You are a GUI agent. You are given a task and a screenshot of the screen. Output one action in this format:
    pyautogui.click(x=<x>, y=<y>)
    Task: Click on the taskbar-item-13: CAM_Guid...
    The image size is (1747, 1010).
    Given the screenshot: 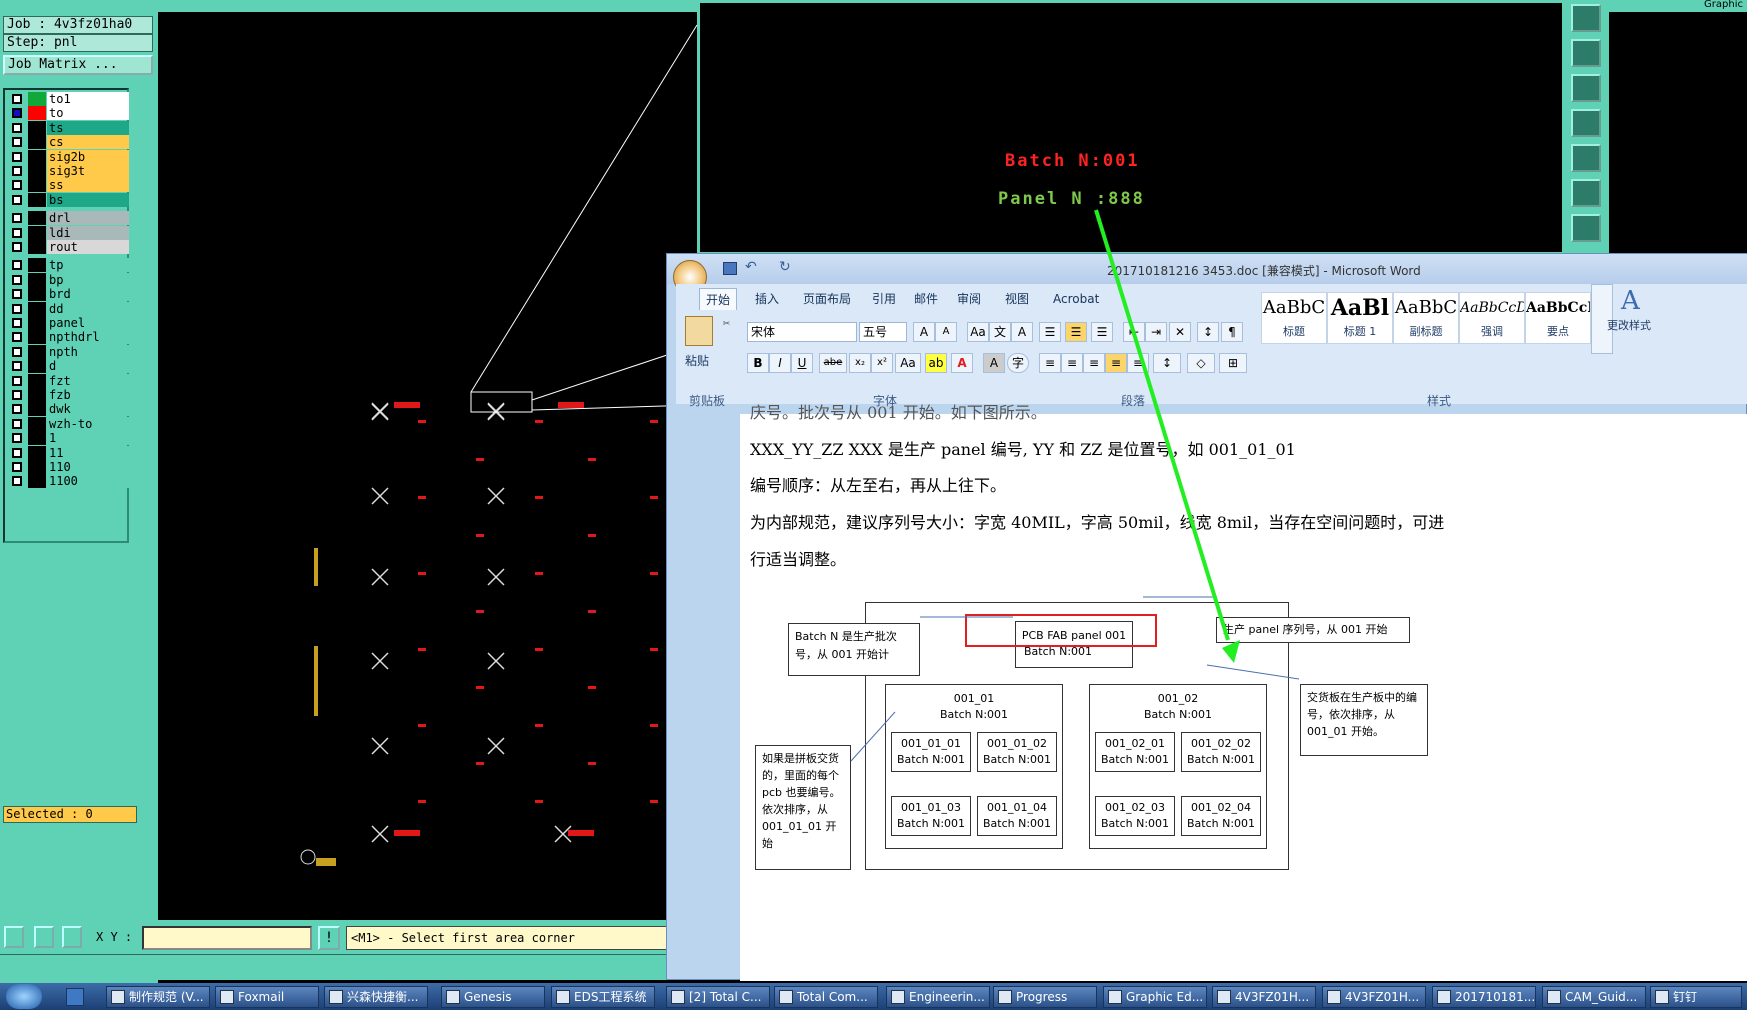 What is the action you would take?
    pyautogui.click(x=1594, y=997)
    